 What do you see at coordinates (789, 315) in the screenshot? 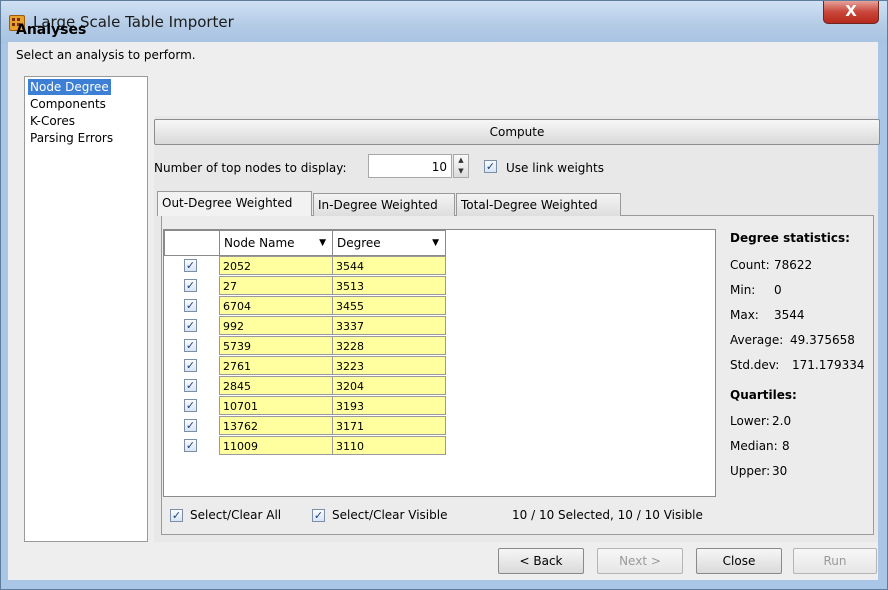
I see `stat-max-value: 3544` at bounding box center [789, 315].